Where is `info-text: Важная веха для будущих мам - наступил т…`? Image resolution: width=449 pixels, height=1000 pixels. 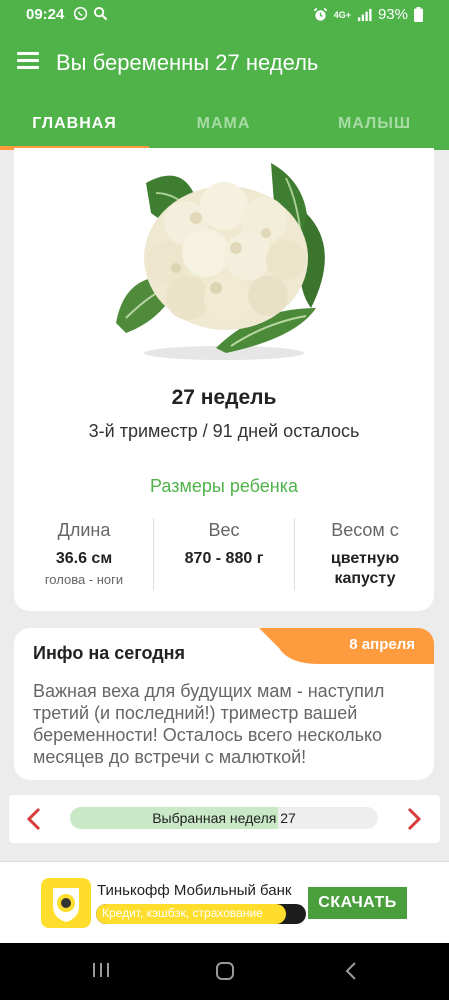 info-text: Важная веха для будущих мам - наступил т… is located at coordinates (209, 724).